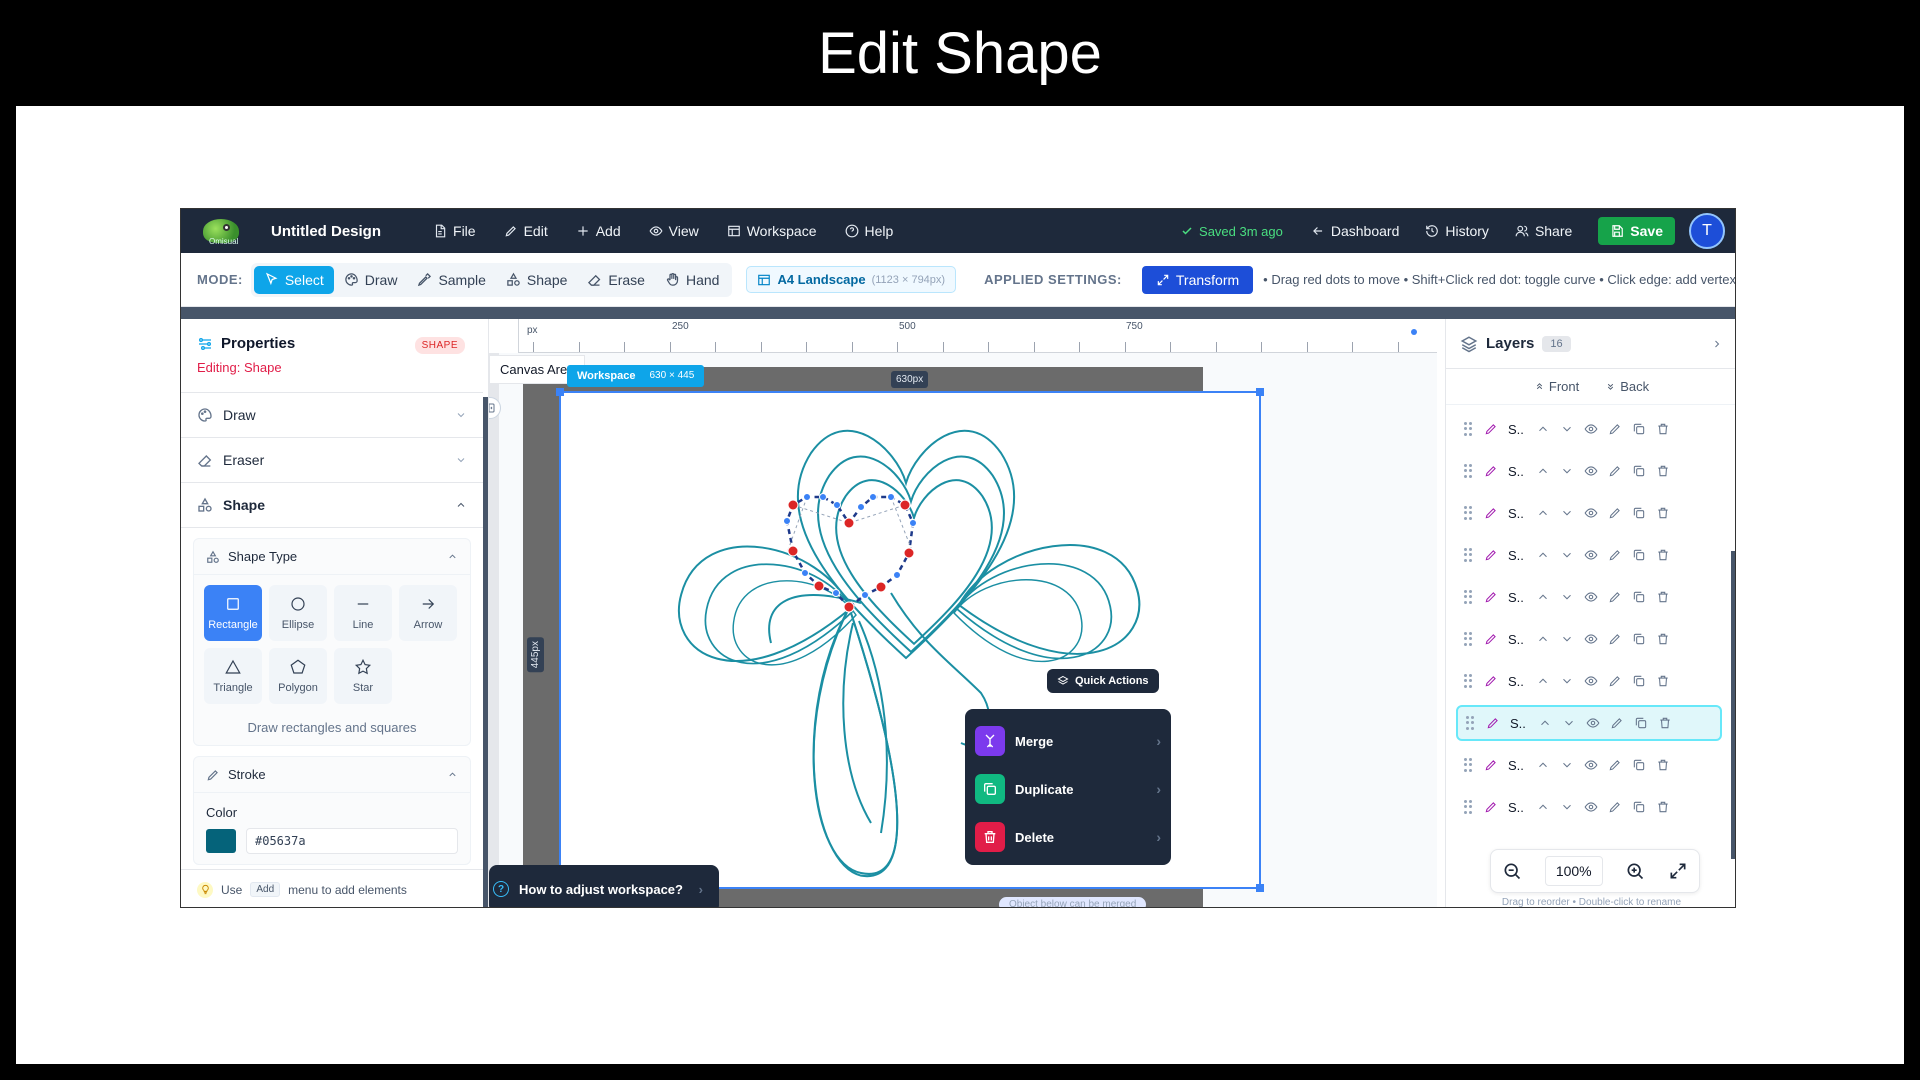 The image size is (1920, 1080). What do you see at coordinates (451, 280) in the screenshot?
I see `mode-sample-button: Sample` at bounding box center [451, 280].